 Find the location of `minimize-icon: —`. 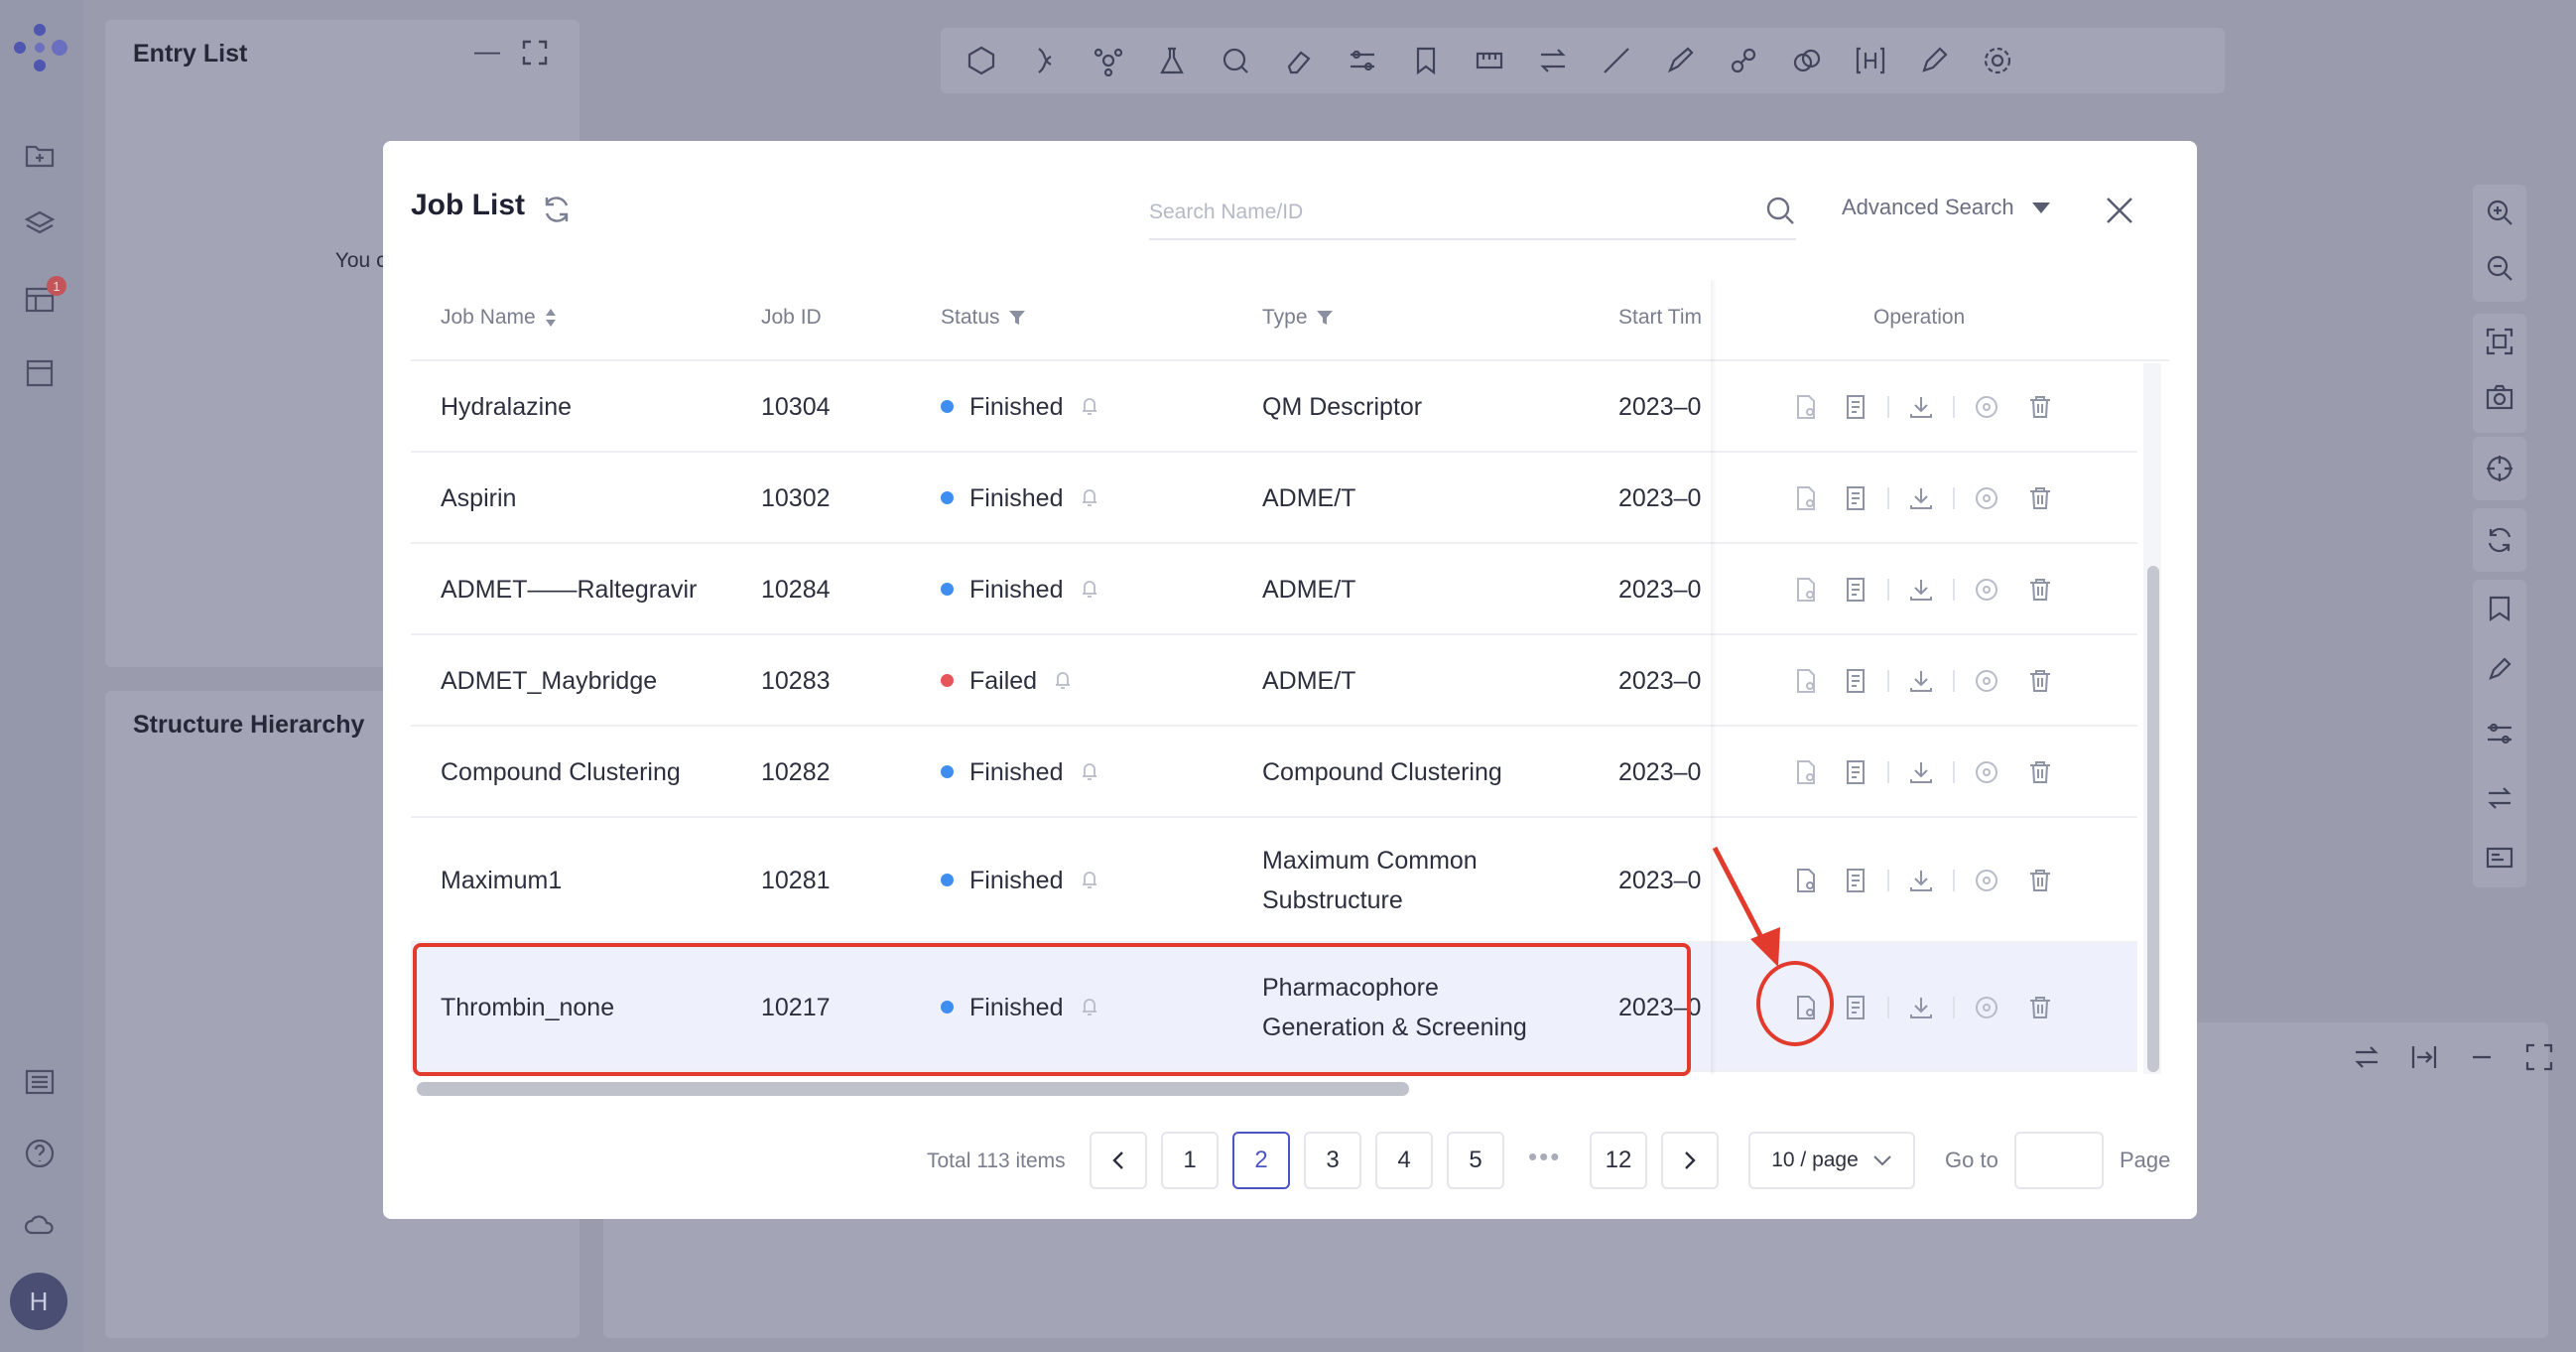

minimize-icon: — is located at coordinates (487, 52).